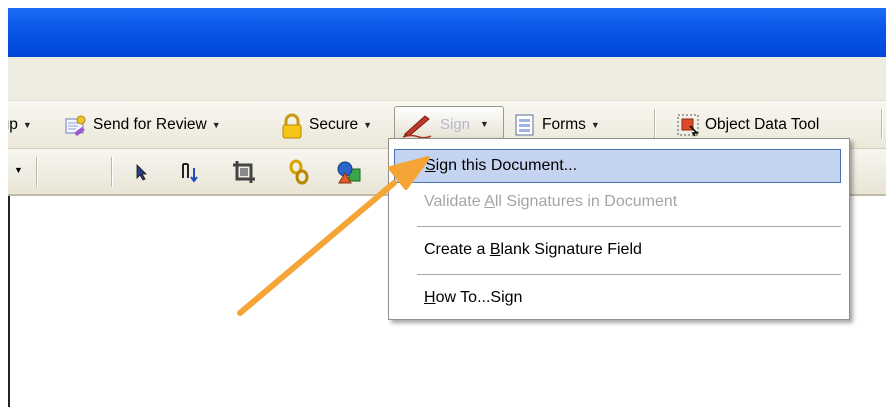 The width and height of the screenshot is (886, 407). I want to click on menu-item-text: ll Signatures in Document, so click(586, 201).